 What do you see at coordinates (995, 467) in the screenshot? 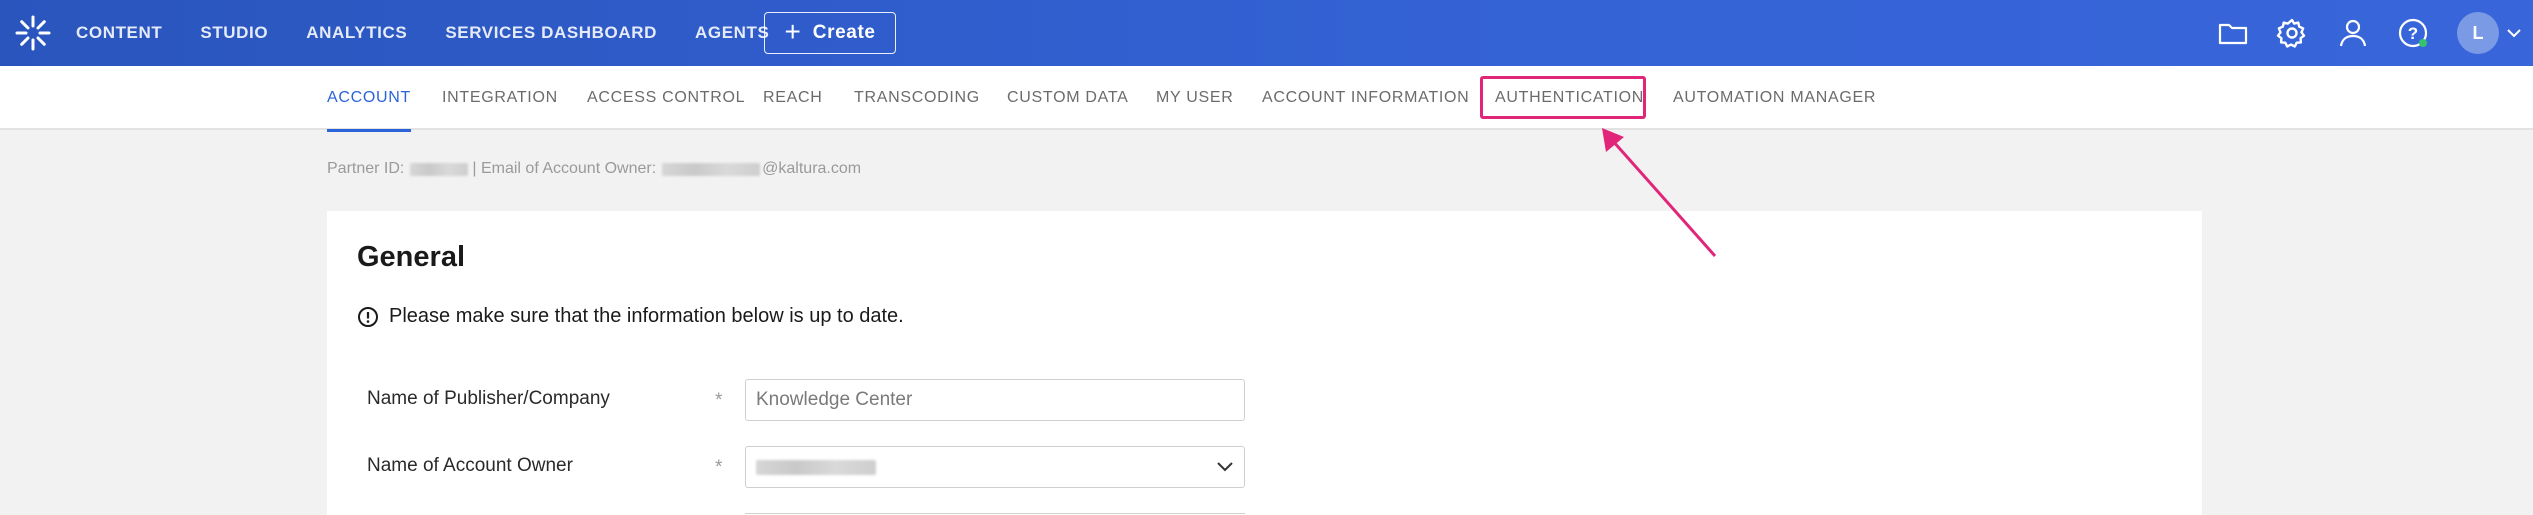
I see `account-owner-select` at bounding box center [995, 467].